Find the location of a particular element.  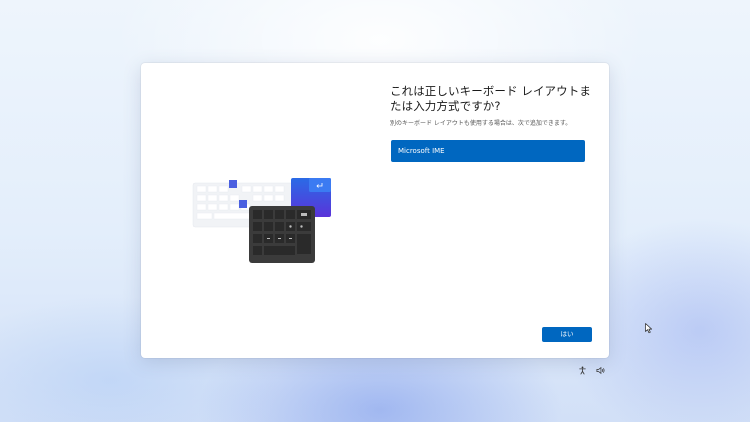

page-title: これは正しいキーボード レイアウトまたは入力方式ですか? is located at coordinates (490, 98).